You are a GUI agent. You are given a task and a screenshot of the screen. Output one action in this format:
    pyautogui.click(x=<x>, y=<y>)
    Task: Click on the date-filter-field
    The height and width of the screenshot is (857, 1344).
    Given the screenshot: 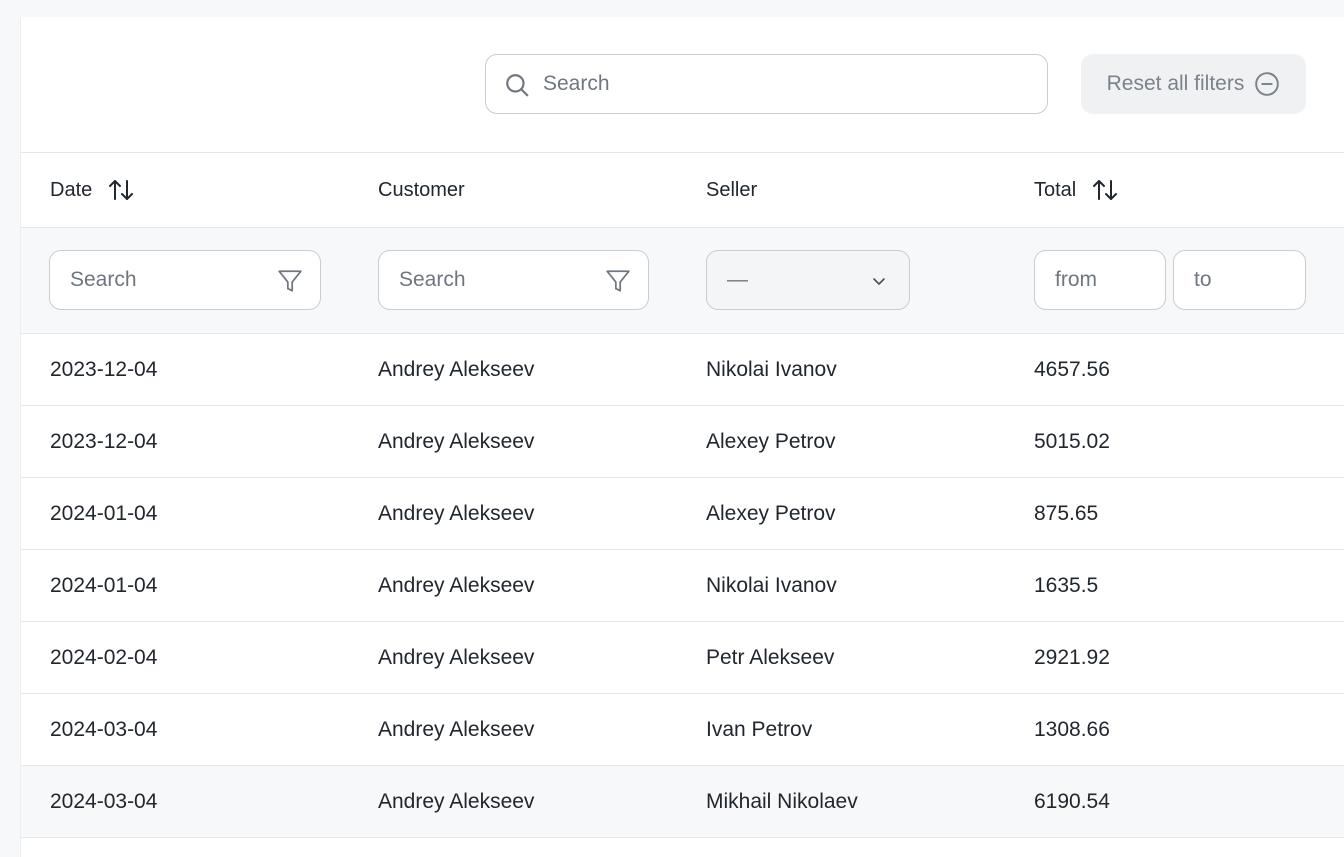 What is the action you would take?
    pyautogui.click(x=185, y=280)
    